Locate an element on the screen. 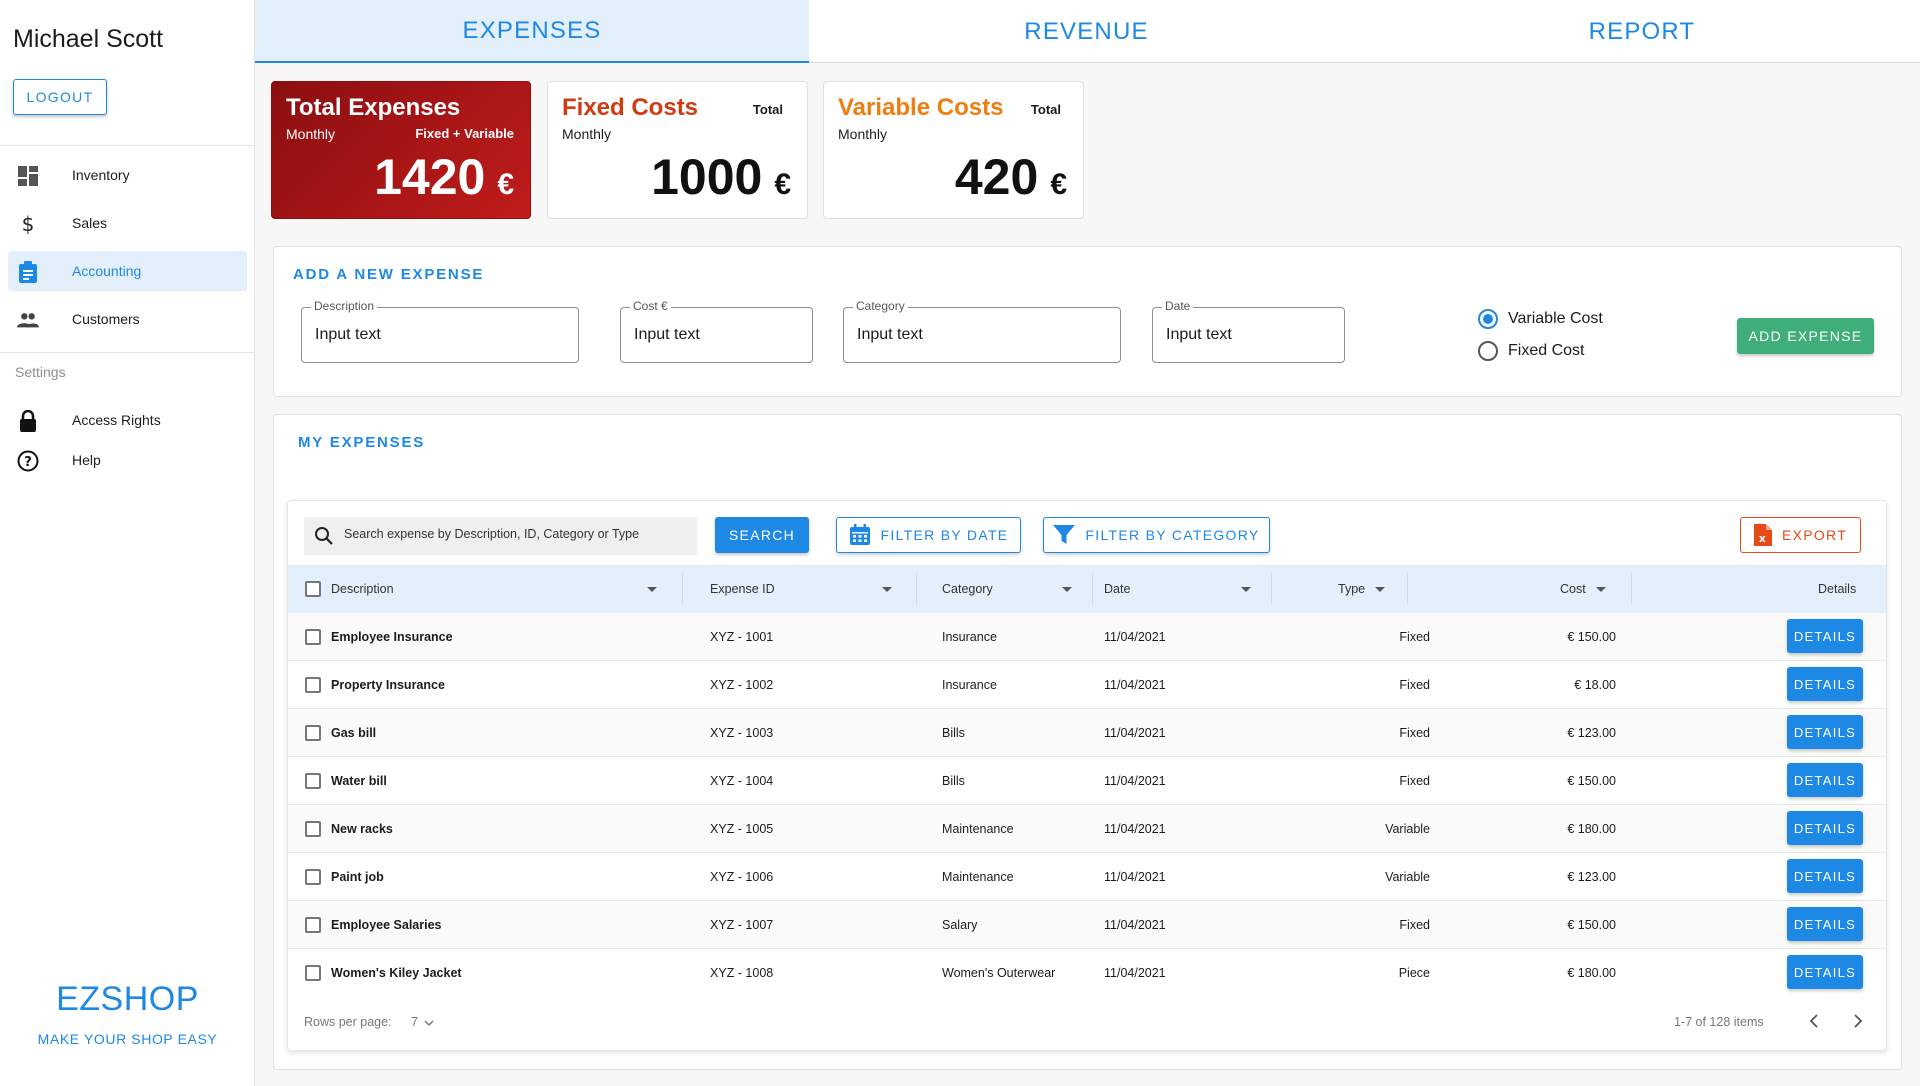 This screenshot has height=1086, width=1920. cell-description: Gas bill is located at coordinates (354, 733).